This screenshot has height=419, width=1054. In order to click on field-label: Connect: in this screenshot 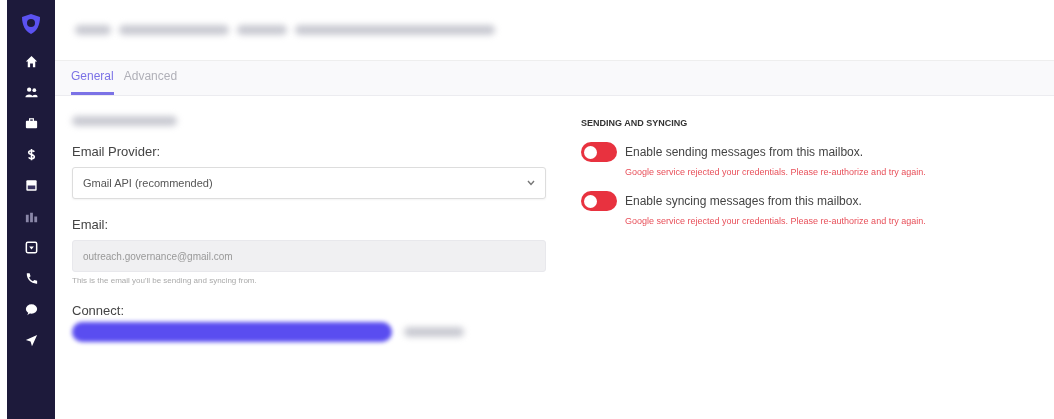, I will do `click(99, 310)`.